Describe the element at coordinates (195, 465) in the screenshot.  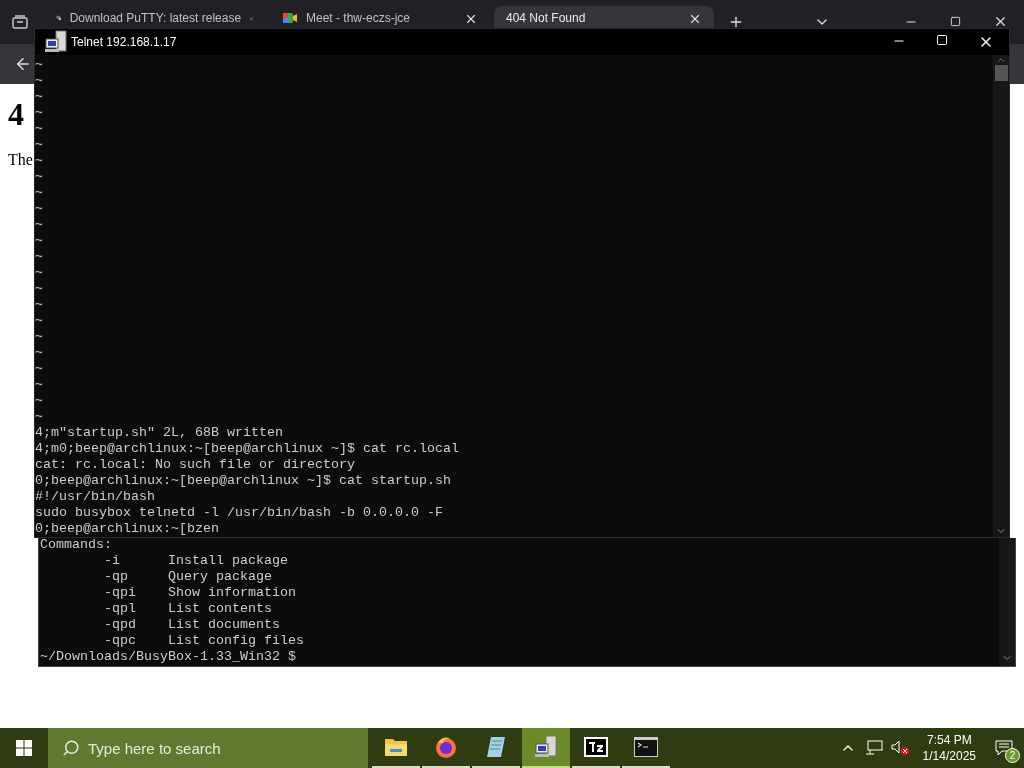
I see `terminal-line: cat: rc.local: No such file or directory` at that location.